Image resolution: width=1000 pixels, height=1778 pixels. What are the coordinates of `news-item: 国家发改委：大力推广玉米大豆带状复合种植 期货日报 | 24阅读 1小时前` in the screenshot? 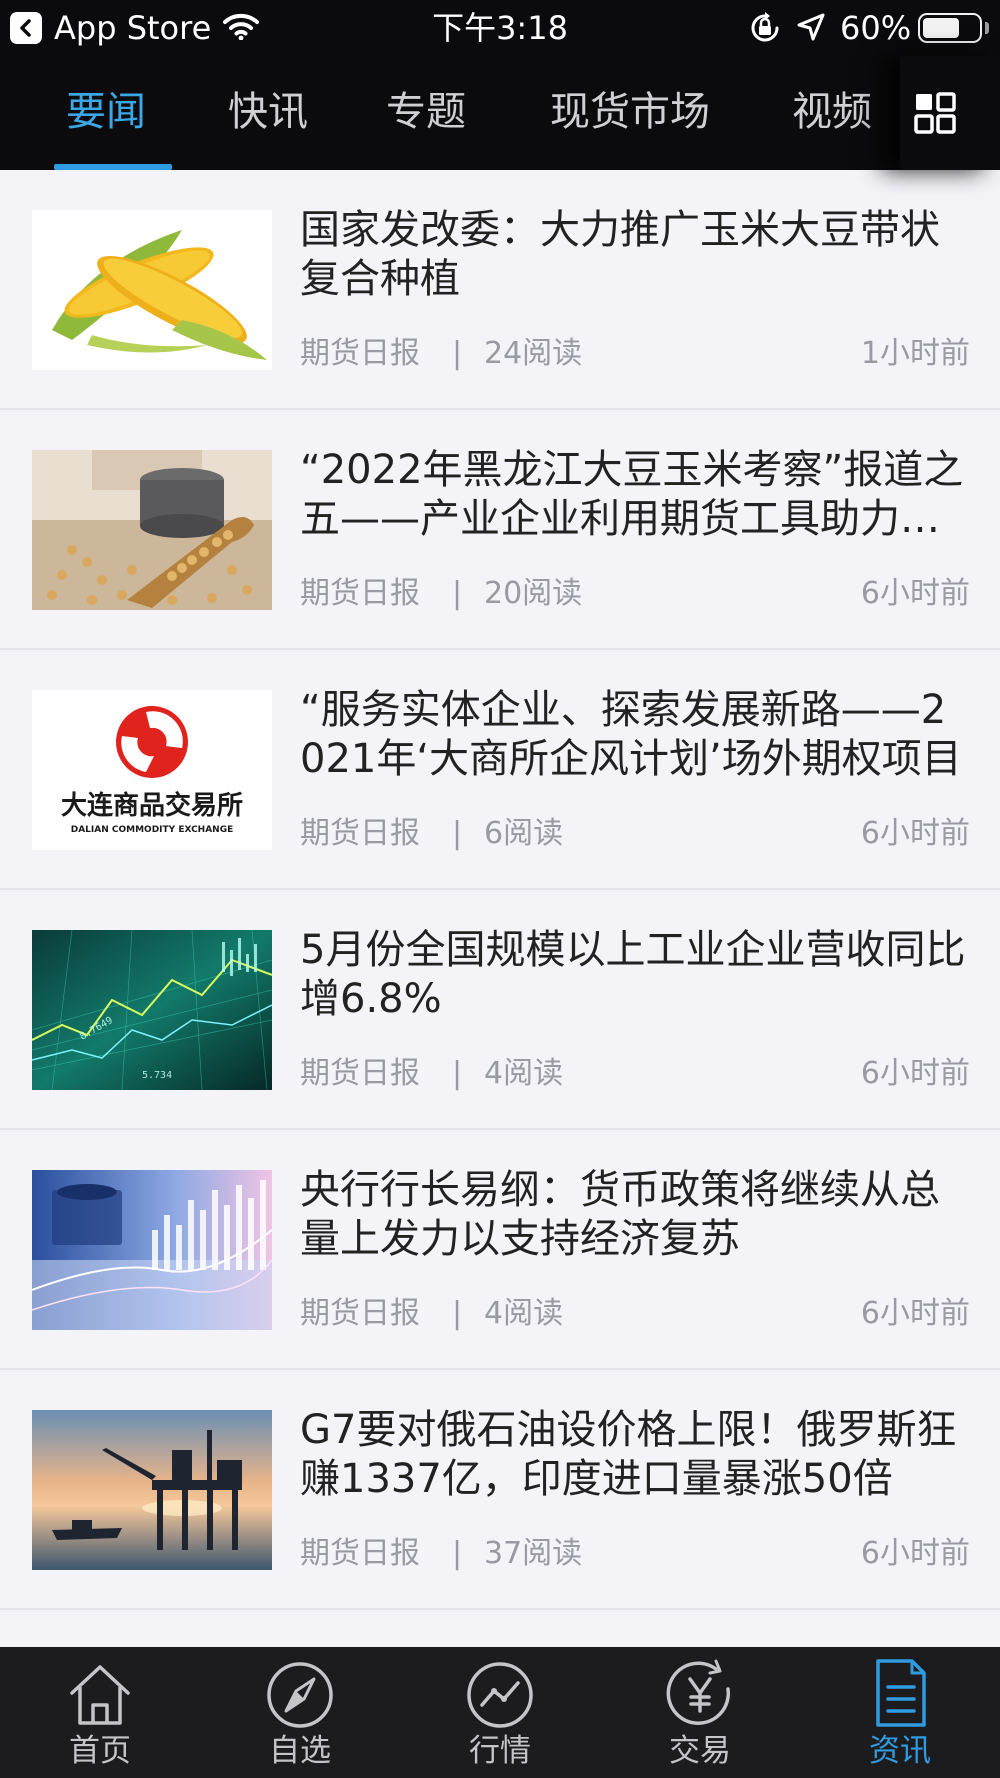 It's located at (500, 290).